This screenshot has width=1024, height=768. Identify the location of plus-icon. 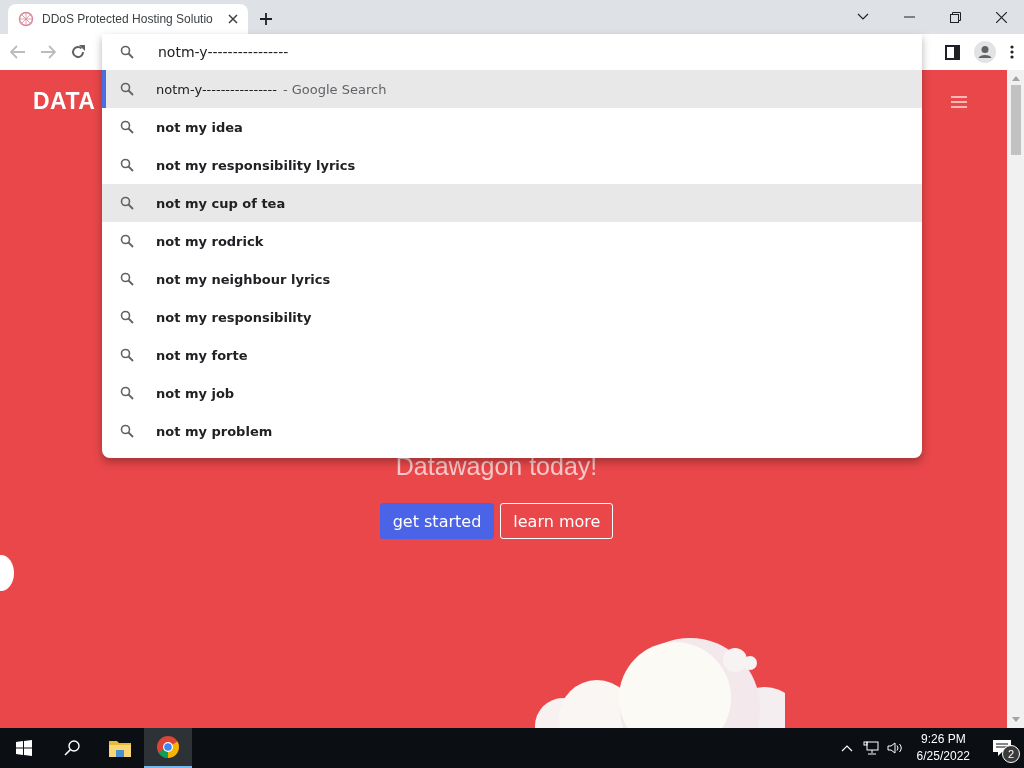
(266, 19).